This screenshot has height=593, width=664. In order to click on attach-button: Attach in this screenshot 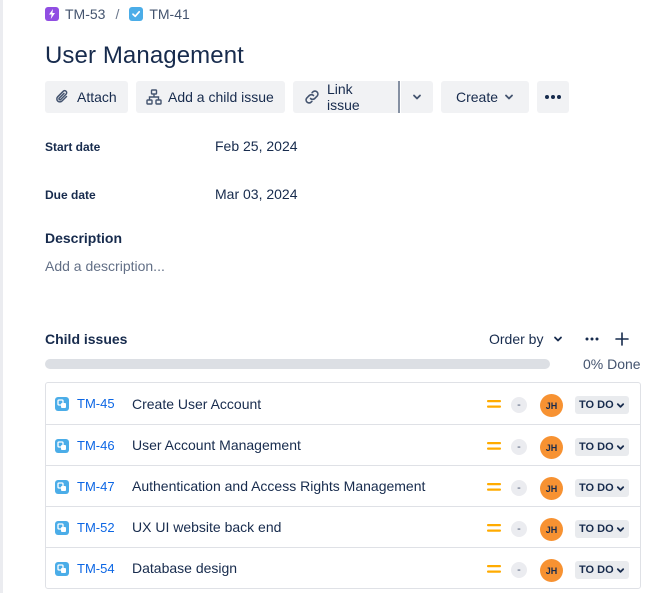, I will do `click(86, 97)`.